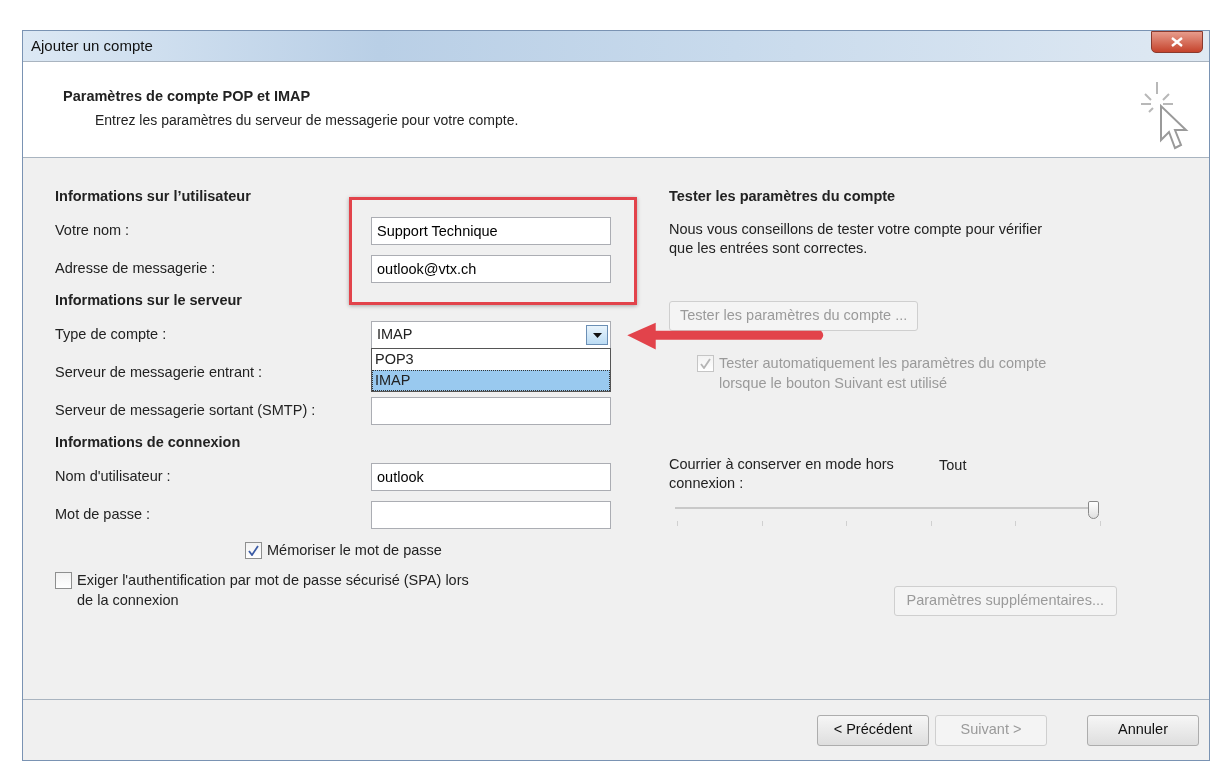  Describe the element at coordinates (782, 473) in the screenshot. I see `offline-mail-label: Courrier à conserver en mode hors connexion :` at that location.